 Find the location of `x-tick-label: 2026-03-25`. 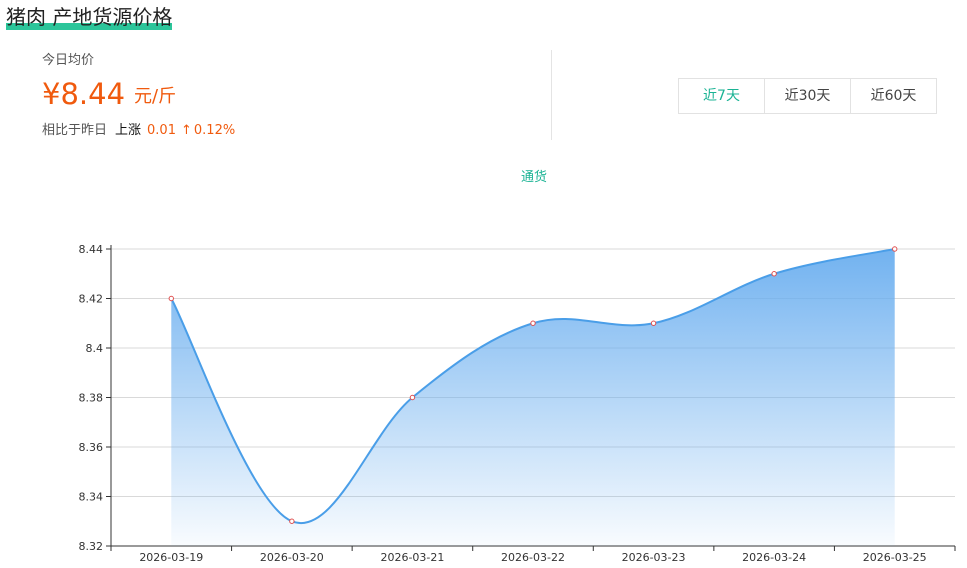

x-tick-label: 2026-03-25 is located at coordinates (895, 557).